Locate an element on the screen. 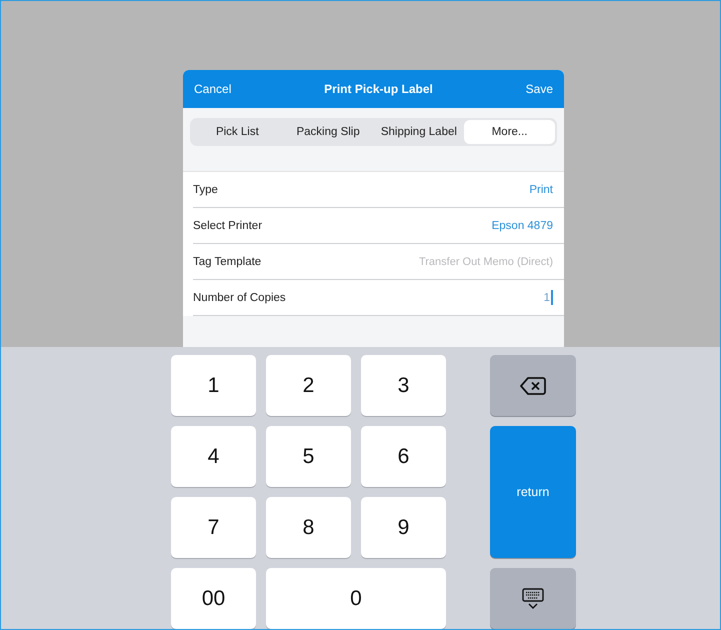 The image size is (721, 630). backspace-icon is located at coordinates (533, 386).